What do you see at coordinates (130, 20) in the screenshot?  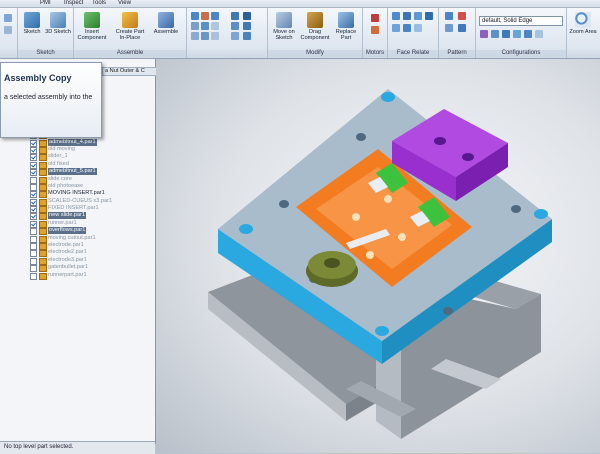 I see `create-part-icon` at bounding box center [130, 20].